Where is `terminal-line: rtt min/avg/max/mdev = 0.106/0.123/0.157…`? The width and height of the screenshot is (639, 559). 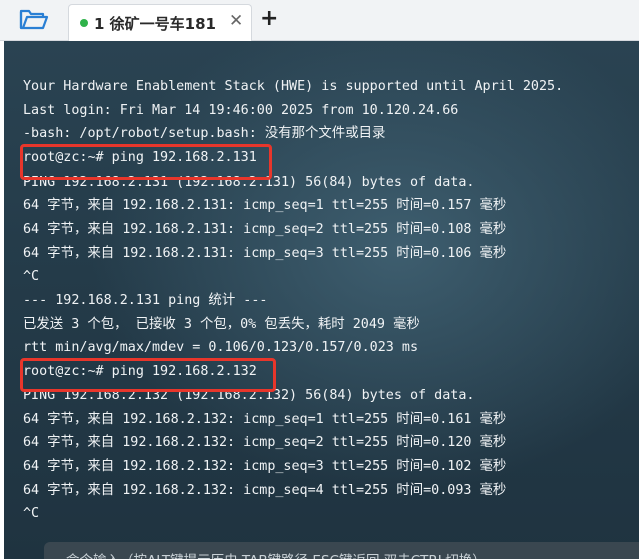 terminal-line: rtt min/avg/max/mdev = 0.106/0.123/0.157… is located at coordinates (221, 347).